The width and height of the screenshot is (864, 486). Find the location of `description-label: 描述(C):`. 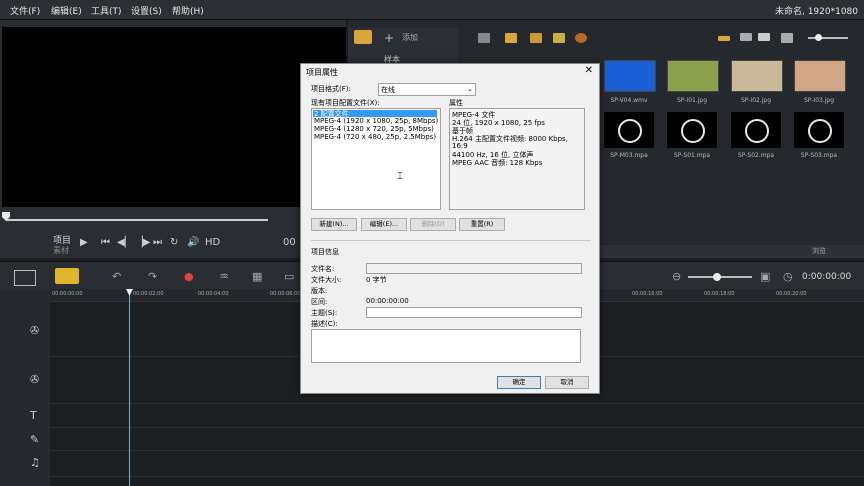

description-label: 描述(C): is located at coordinates (324, 324).